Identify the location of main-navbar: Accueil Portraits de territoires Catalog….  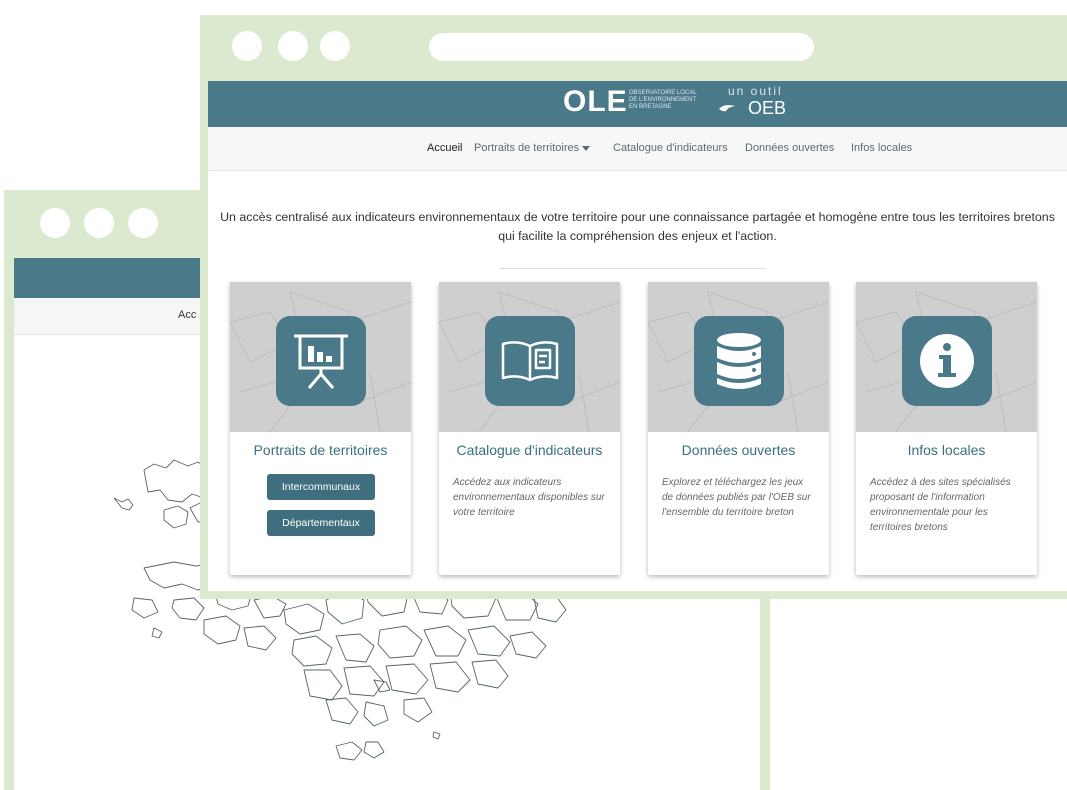
(637, 149).